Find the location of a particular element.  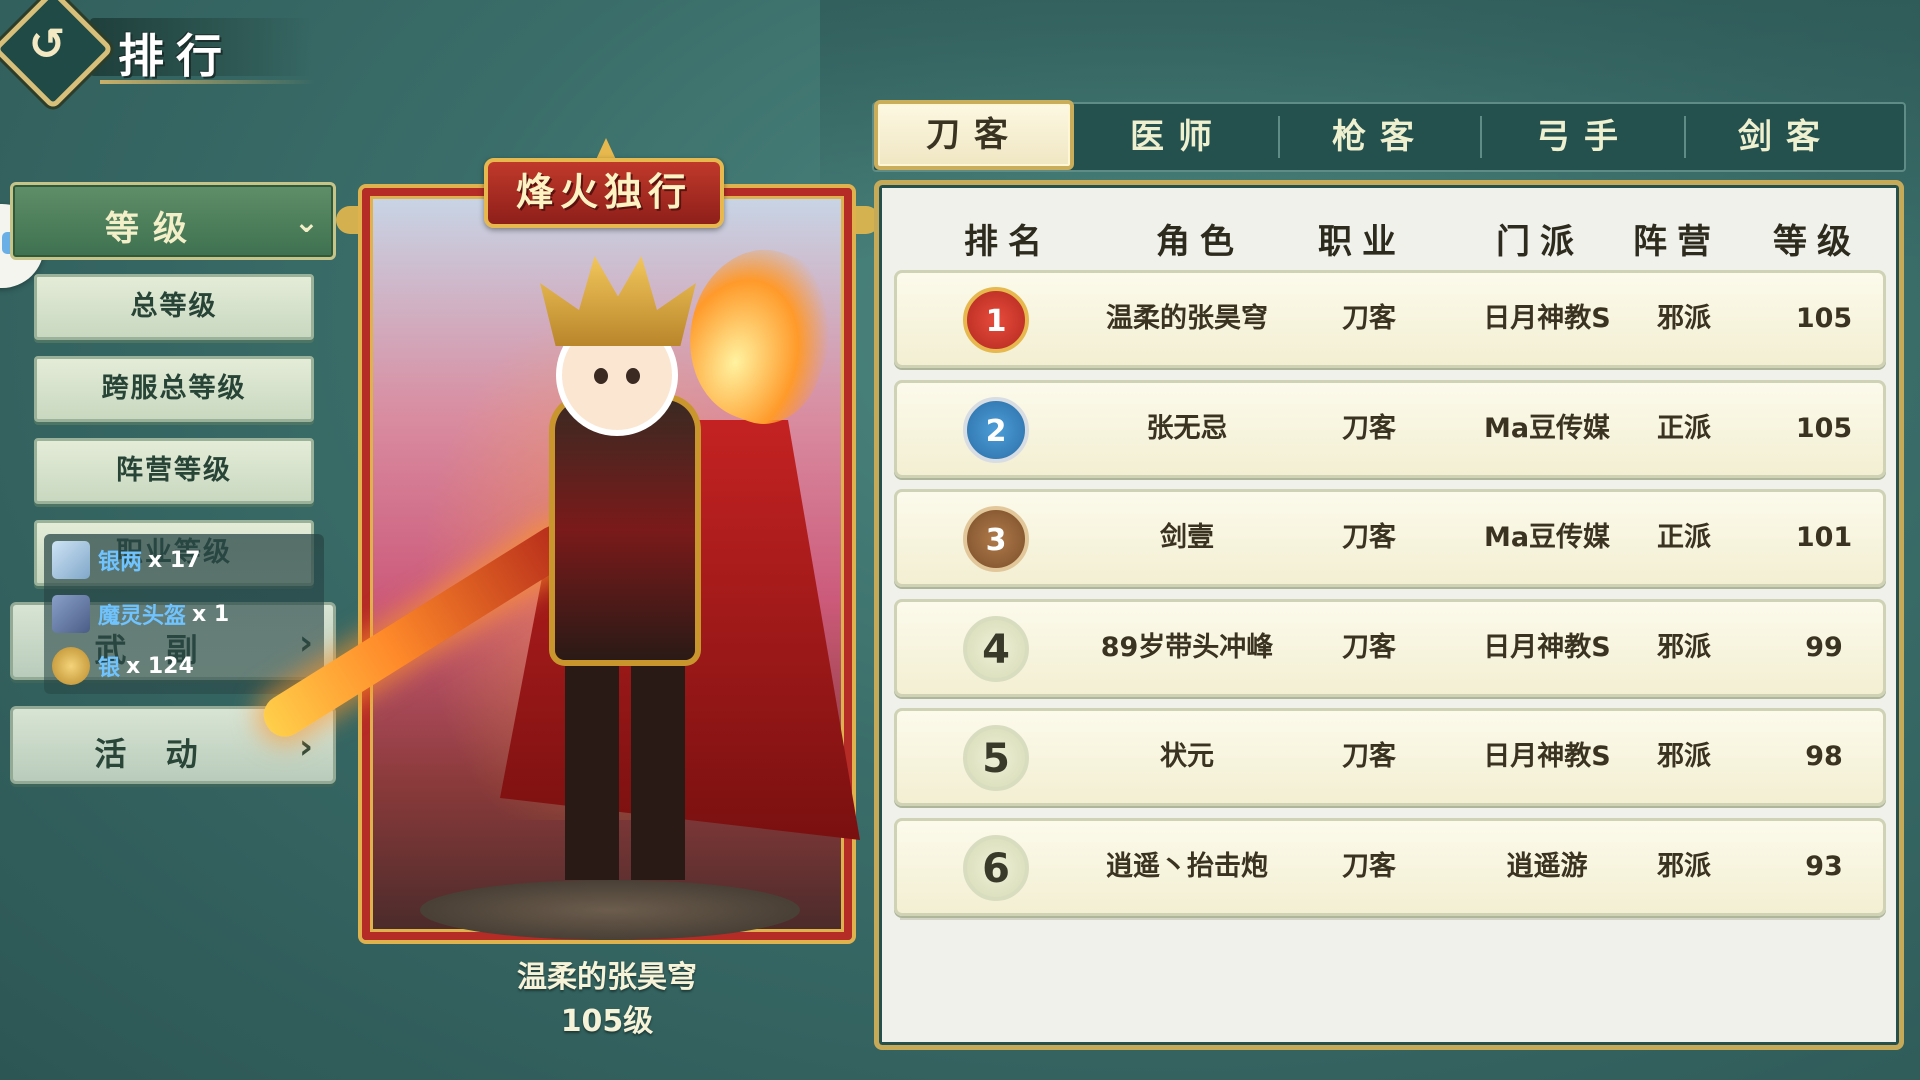

cell-sect: 逍遥游 is located at coordinates (1547, 866).